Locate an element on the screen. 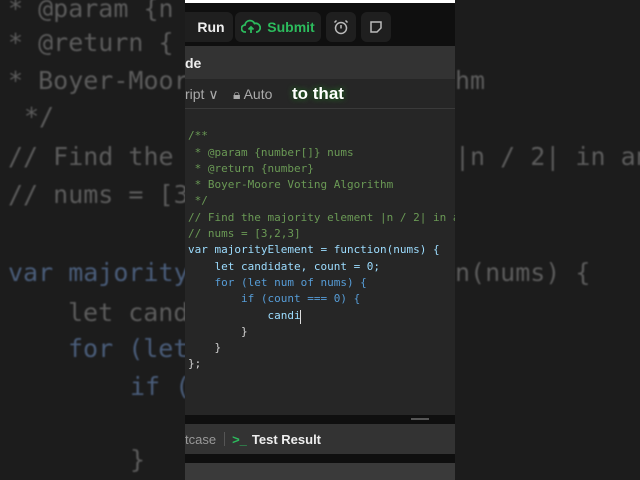  bg-line: // nums = [3 is located at coordinates (98, 194).